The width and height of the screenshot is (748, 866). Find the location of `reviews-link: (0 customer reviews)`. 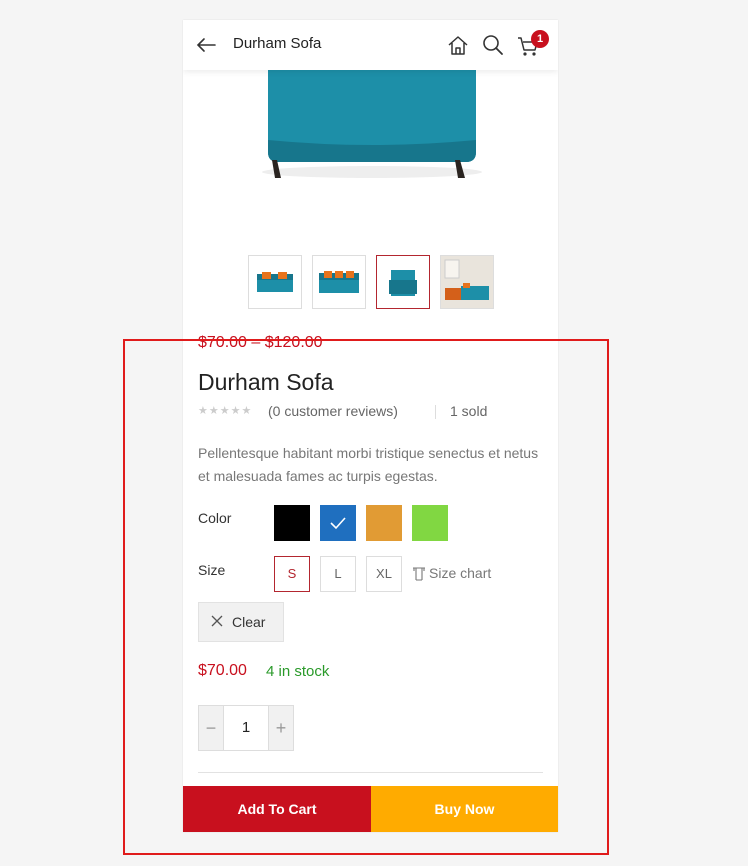

reviews-link: (0 customer reviews) is located at coordinates (333, 411).